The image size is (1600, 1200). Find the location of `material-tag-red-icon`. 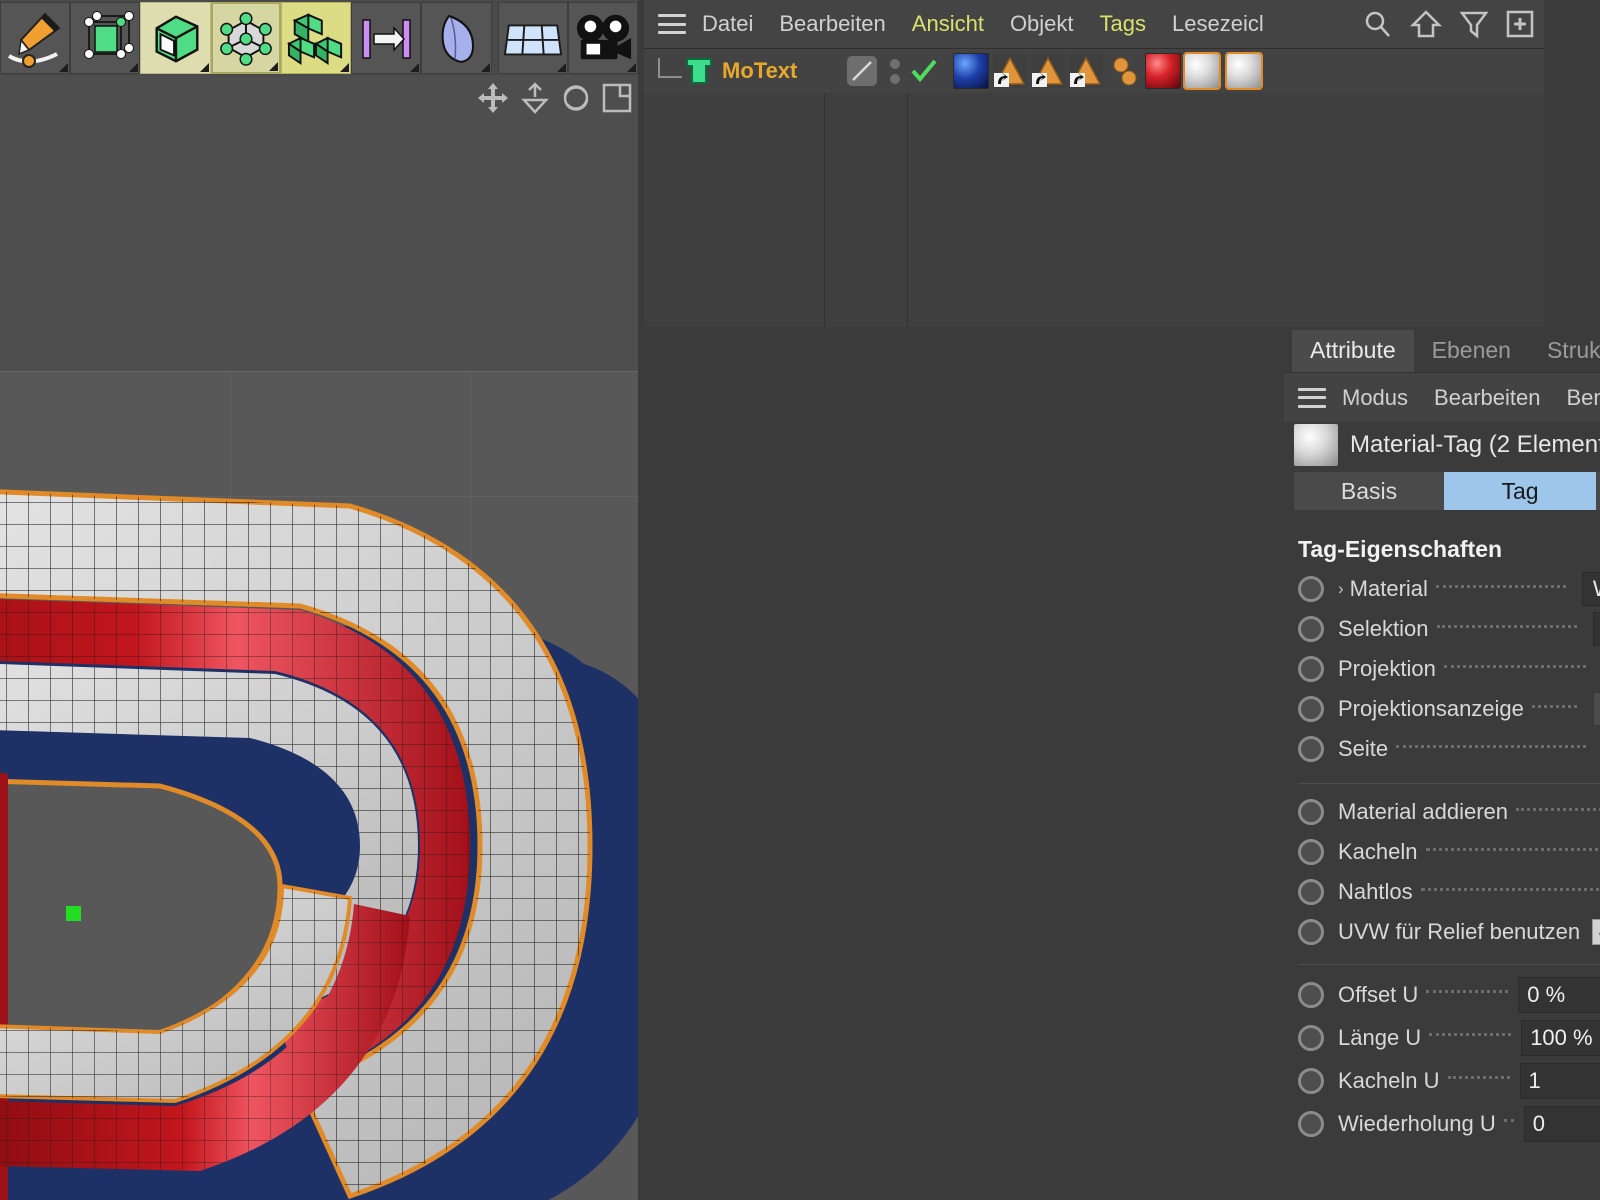

material-tag-red-icon is located at coordinates (1163, 71).